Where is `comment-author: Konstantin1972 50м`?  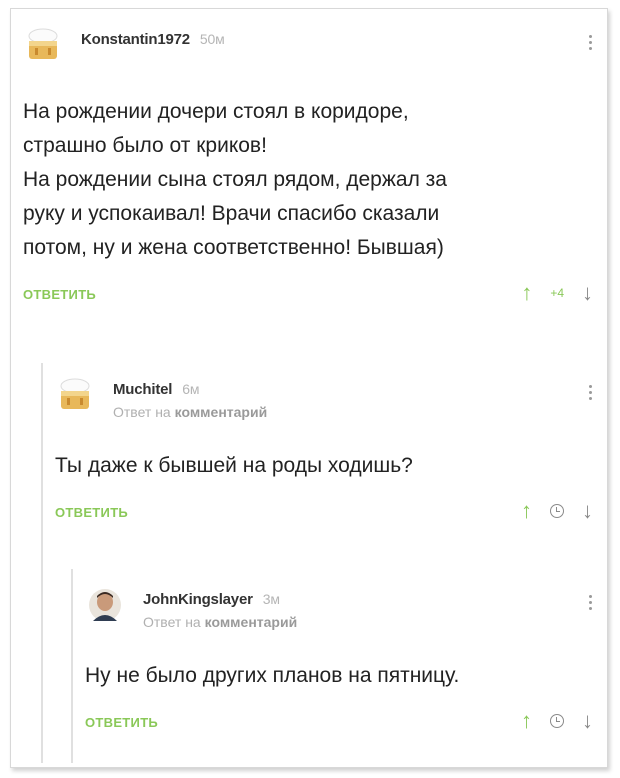 comment-author: Konstantin1972 50м is located at coordinates (153, 39).